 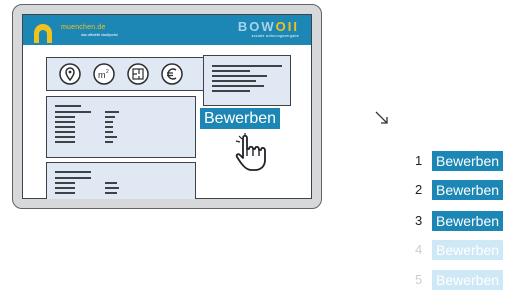 I want to click on logo-subtext: das offizielle stadtportal, so click(x=99, y=35).